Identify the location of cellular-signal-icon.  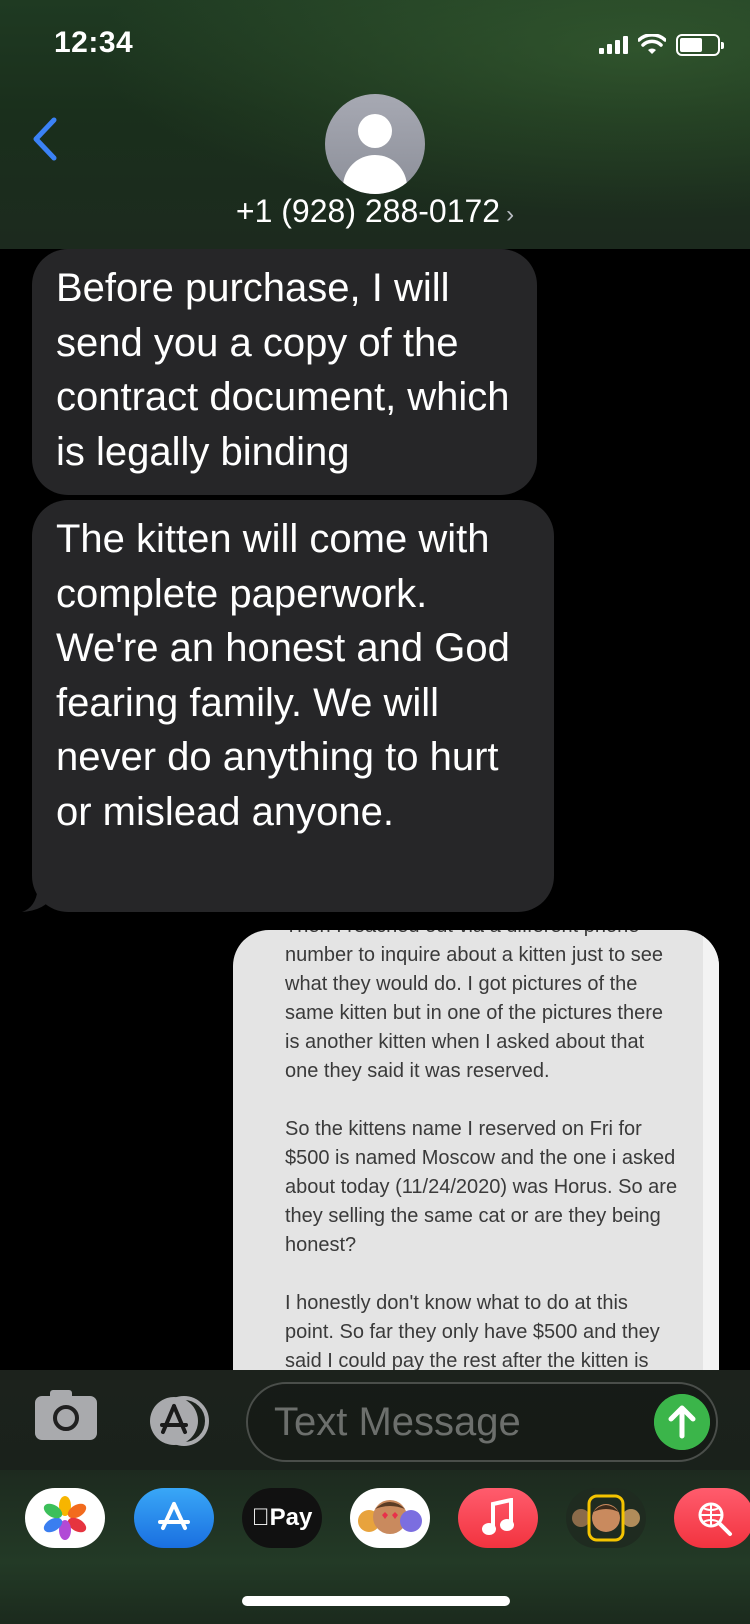
(613, 45).